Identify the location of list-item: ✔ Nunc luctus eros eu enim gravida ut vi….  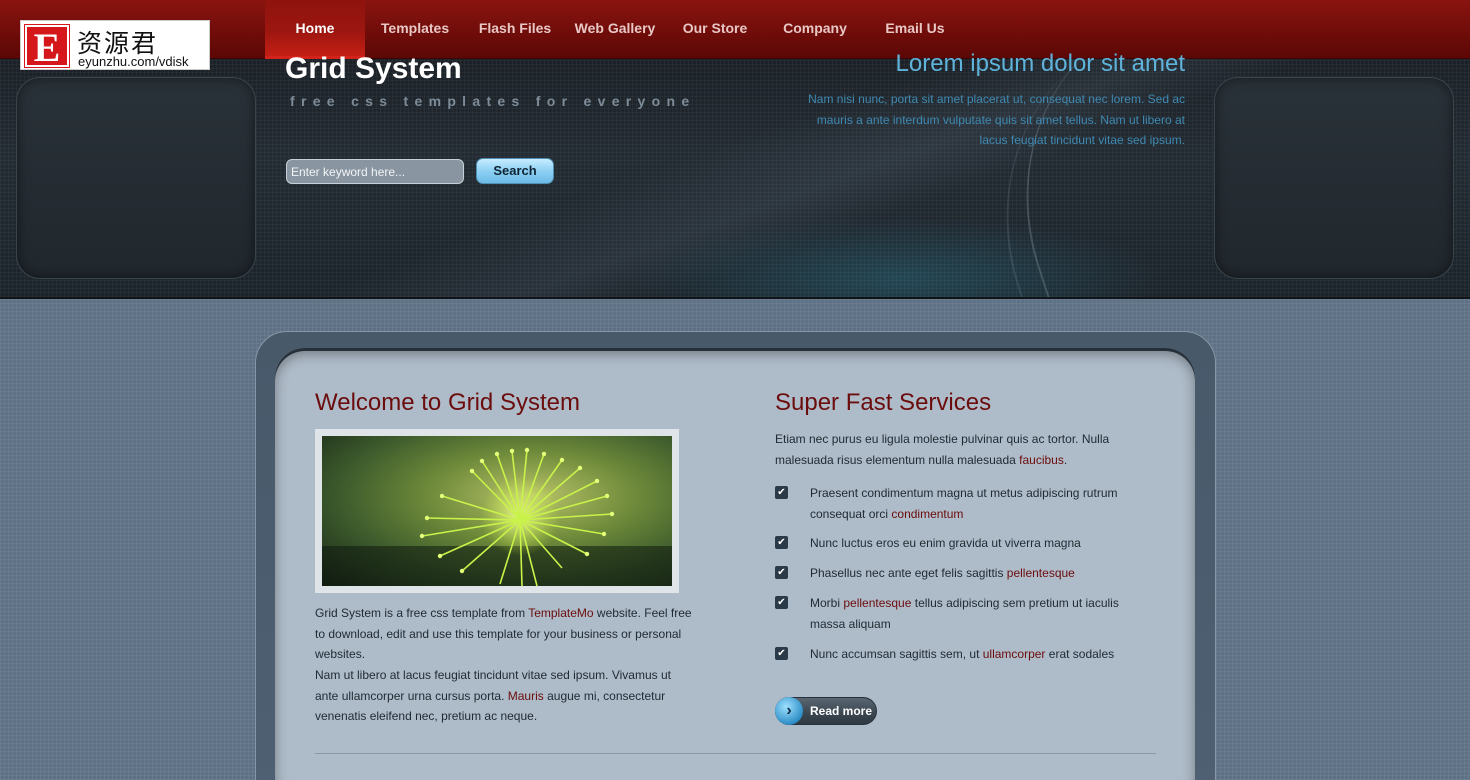
(965, 543).